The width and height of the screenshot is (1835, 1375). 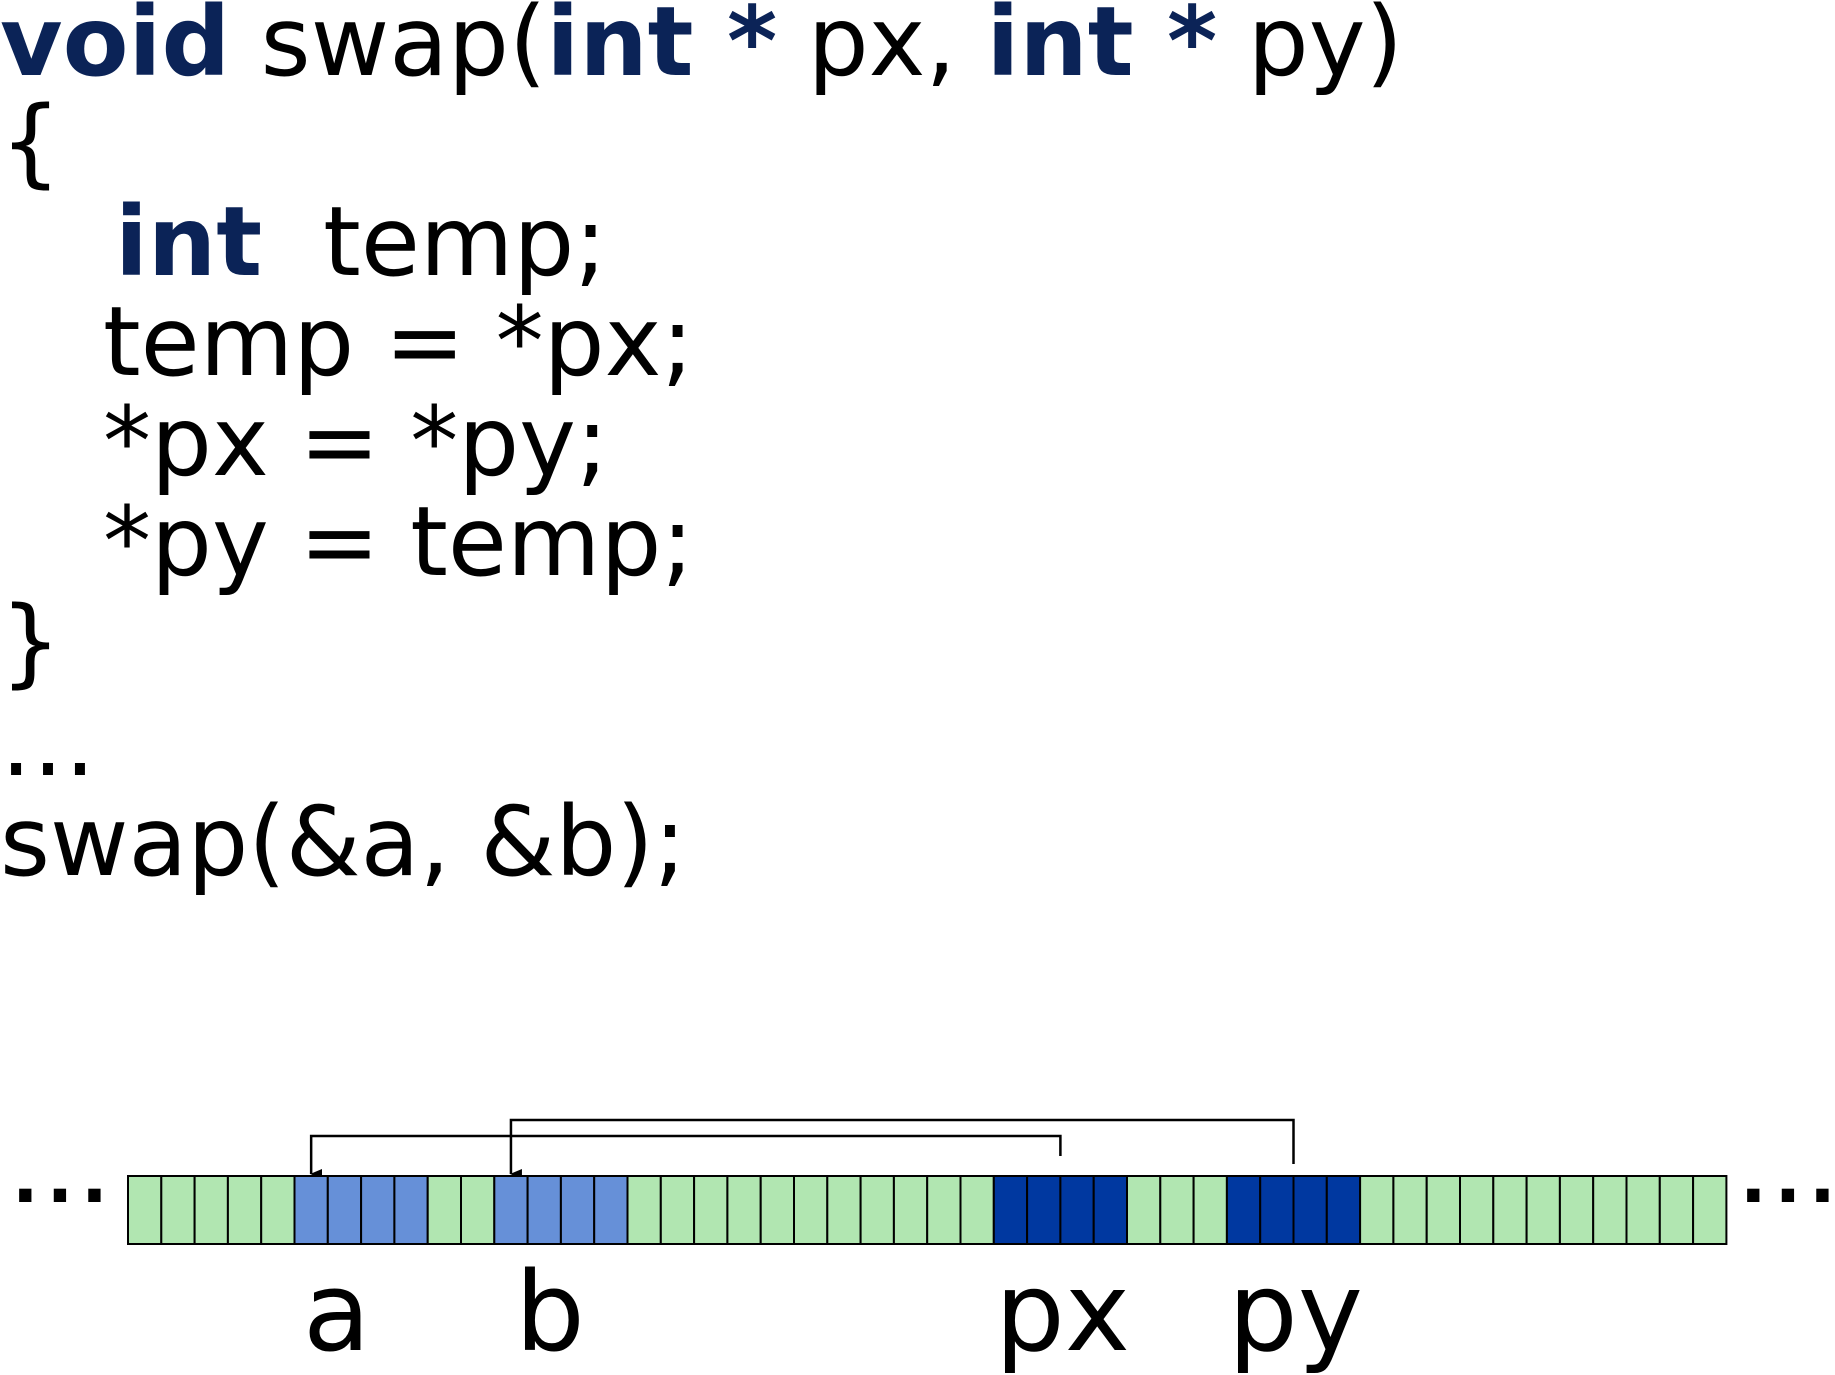 I want to click on statement-line: *px = *py;, so click(x=356, y=442).